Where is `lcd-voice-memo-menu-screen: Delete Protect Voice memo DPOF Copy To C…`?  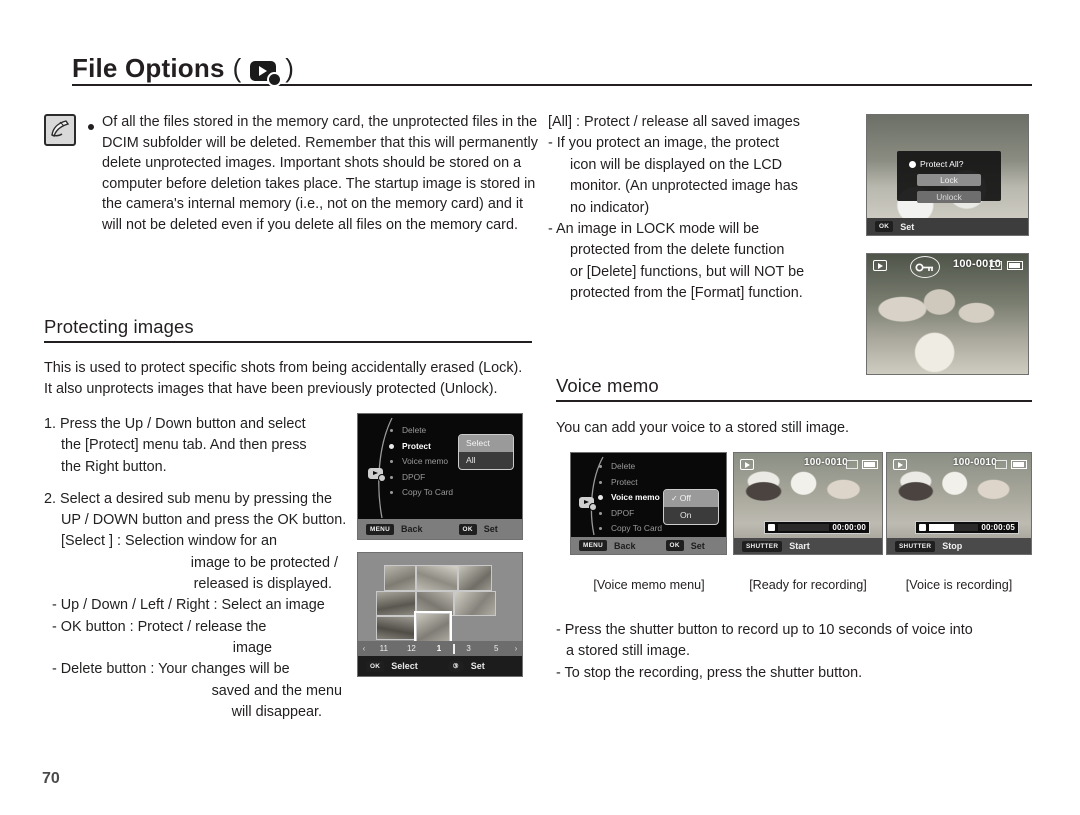
lcd-voice-memo-menu-screen: Delete Protect Voice memo DPOF Copy To C… is located at coordinates (648, 503).